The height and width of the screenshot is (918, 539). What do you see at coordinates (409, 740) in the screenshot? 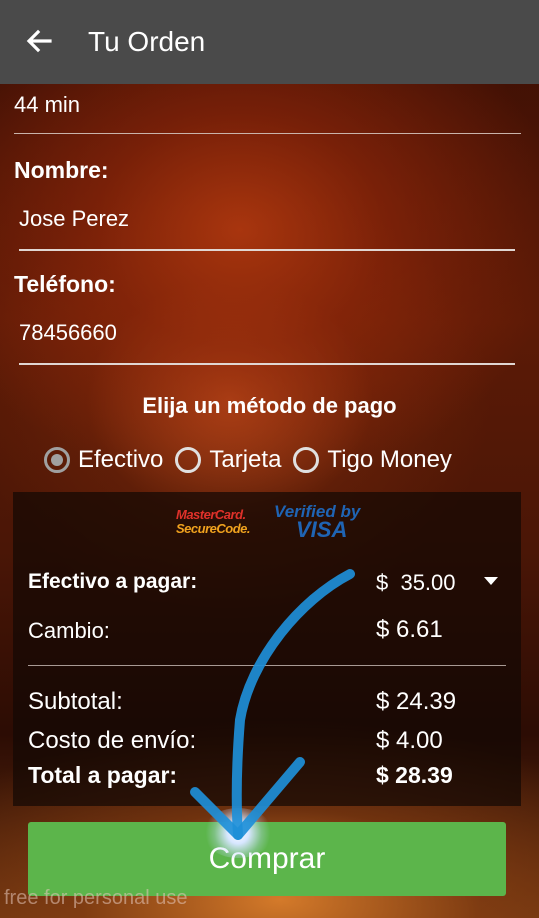
I see `shipping-value: $ 4.00` at bounding box center [409, 740].